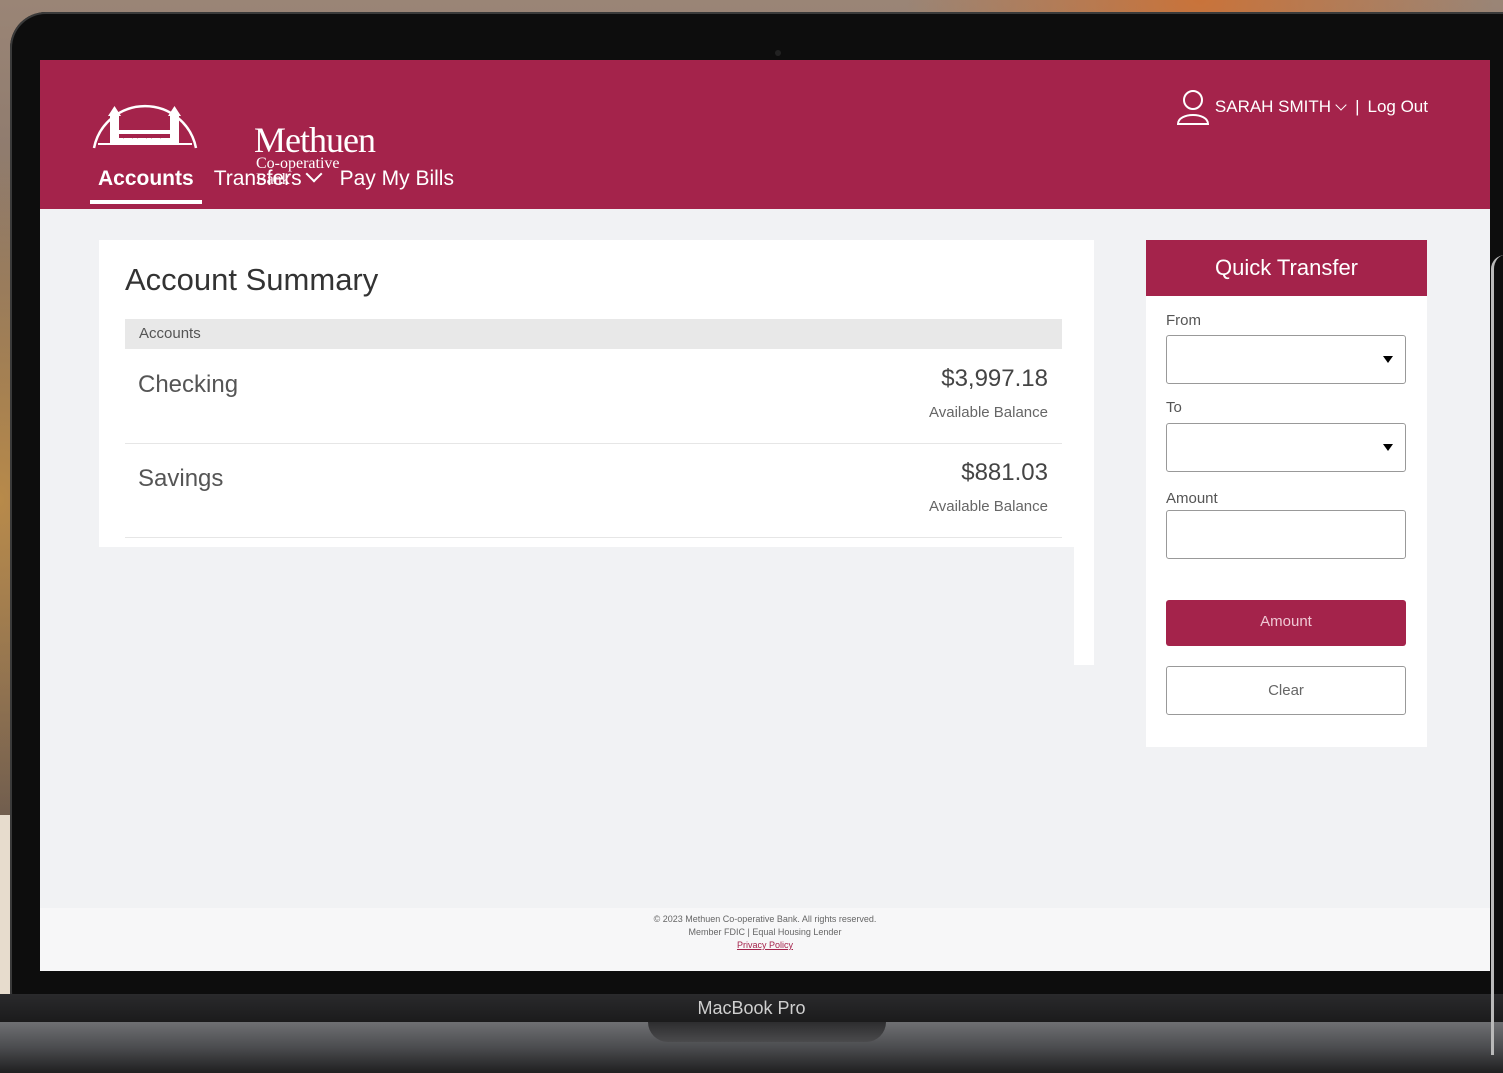 This screenshot has width=1503, height=1073. Describe the element at coordinates (146, 178) in the screenshot. I see `nav-accounts-label: Accounts` at that location.